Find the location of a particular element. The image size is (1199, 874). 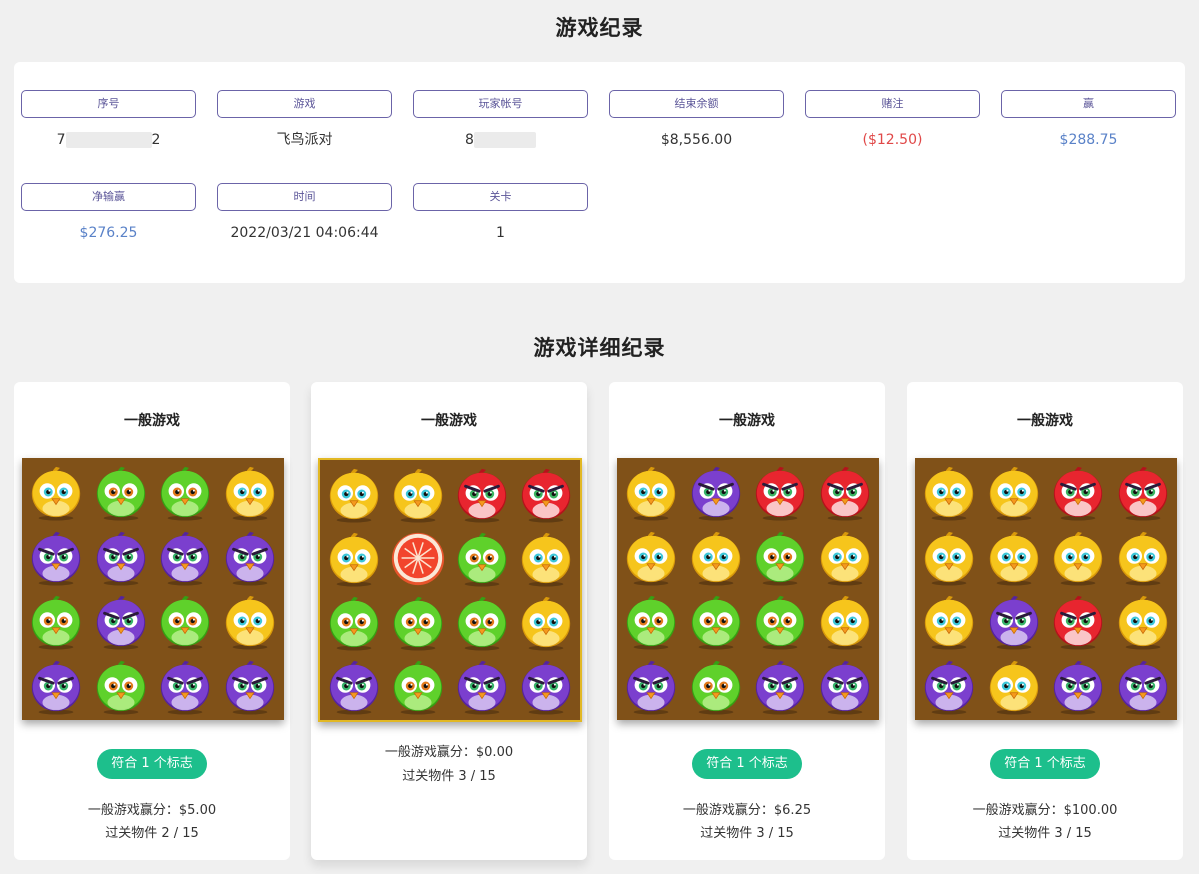

game-label: 游戏 is located at coordinates (304, 104).